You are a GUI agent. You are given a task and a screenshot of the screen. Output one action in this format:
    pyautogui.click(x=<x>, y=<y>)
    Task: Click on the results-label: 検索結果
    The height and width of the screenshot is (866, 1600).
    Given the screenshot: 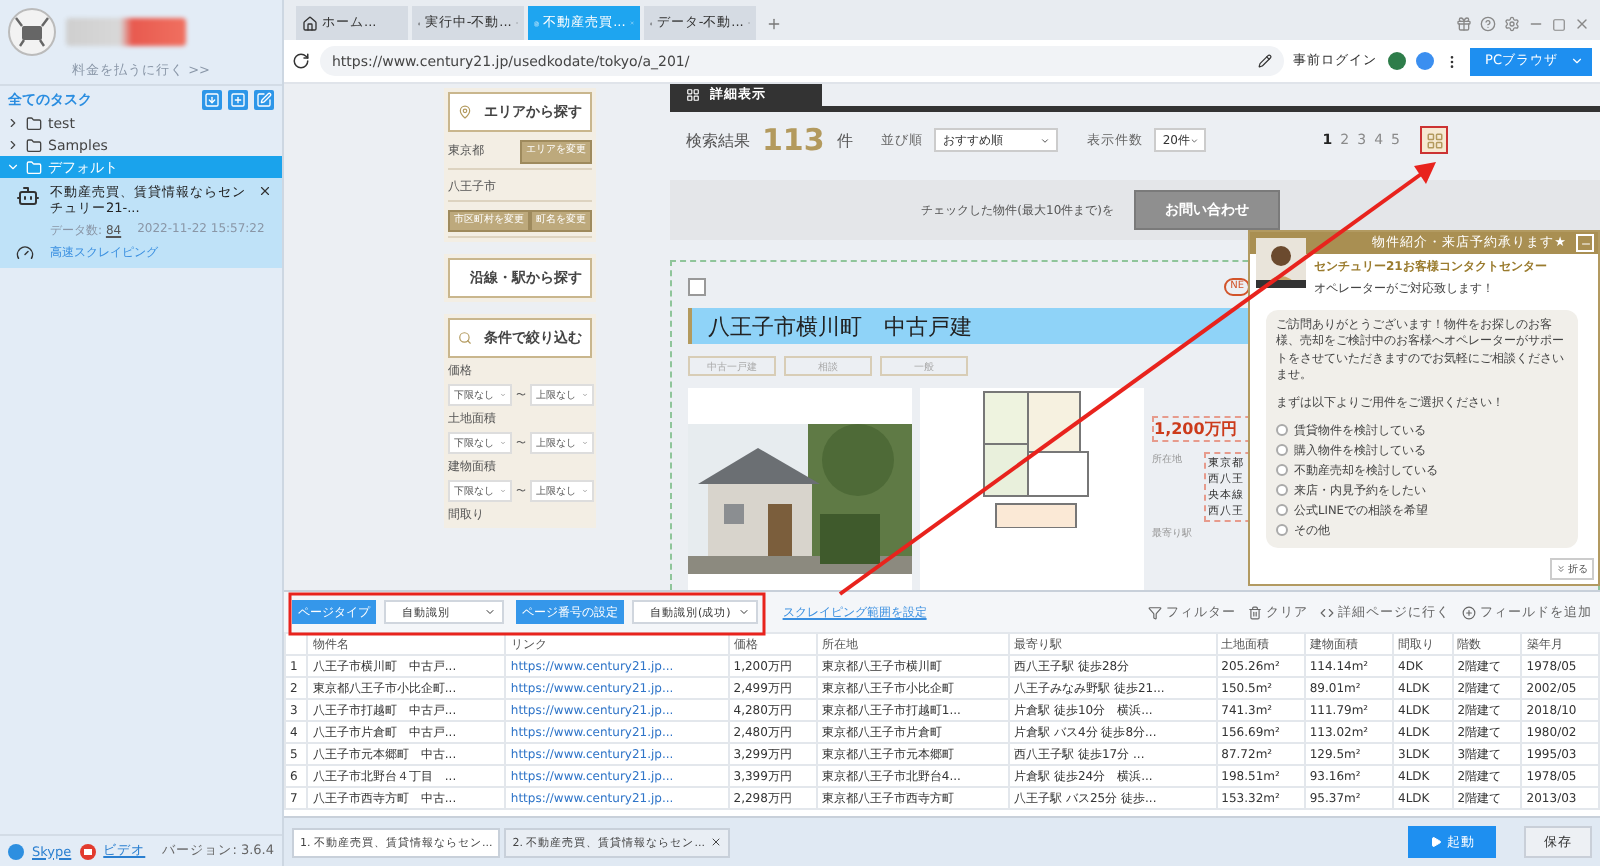 What is the action you would take?
    pyautogui.click(x=718, y=140)
    